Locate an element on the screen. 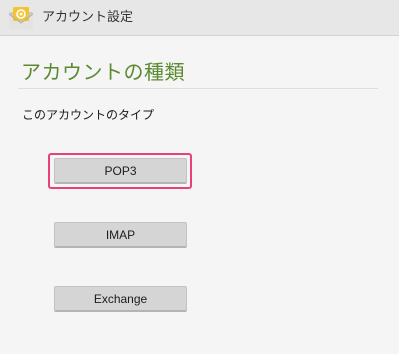  pop3-button: POP3 is located at coordinates (120, 171).